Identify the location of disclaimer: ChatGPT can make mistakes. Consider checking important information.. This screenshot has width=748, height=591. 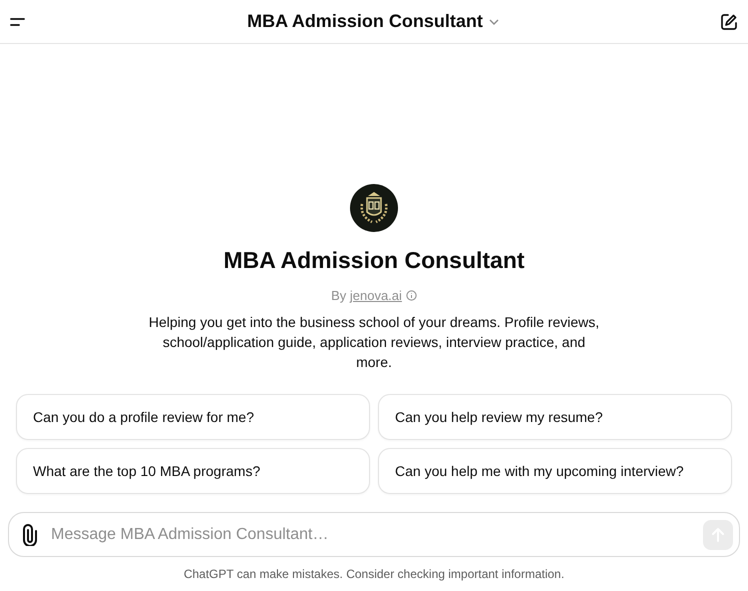
(374, 574).